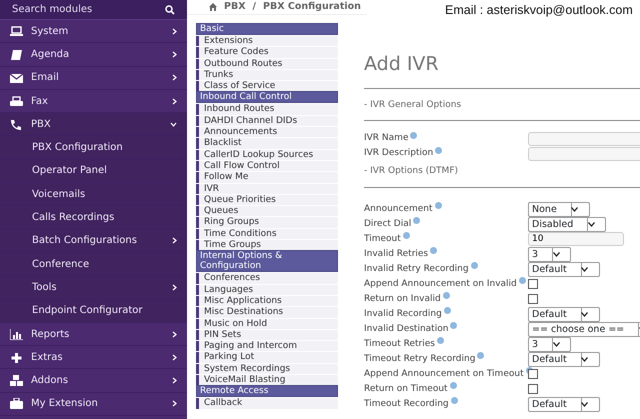 This screenshot has width=640, height=419. Describe the element at coordinates (267, 380) in the screenshot. I see `module-link: VoiceMail Blasting` at that location.